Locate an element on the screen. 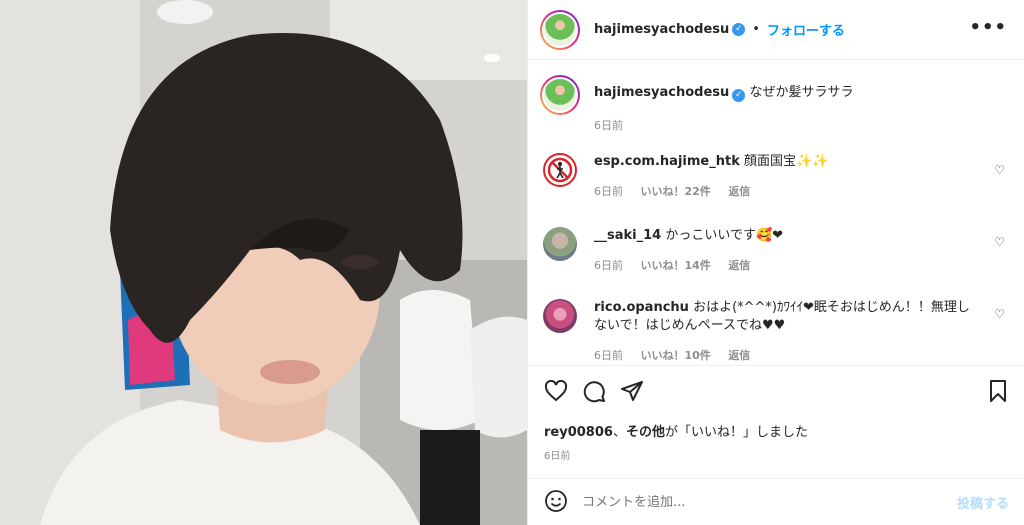  author-avatar is located at coordinates (560, 29).